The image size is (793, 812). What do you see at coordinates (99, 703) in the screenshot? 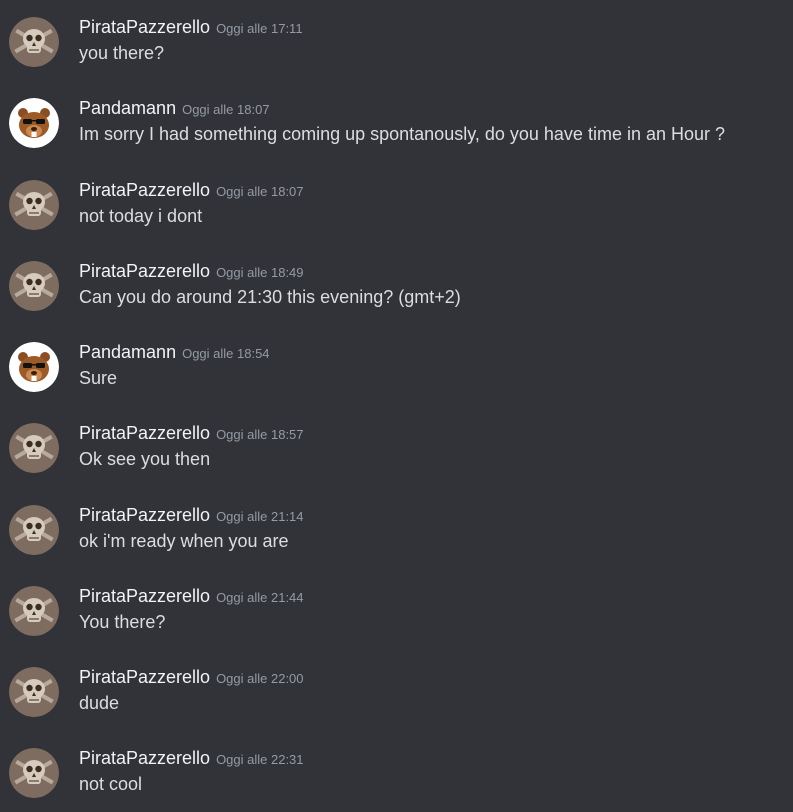
I see `message-text: dude` at bounding box center [99, 703].